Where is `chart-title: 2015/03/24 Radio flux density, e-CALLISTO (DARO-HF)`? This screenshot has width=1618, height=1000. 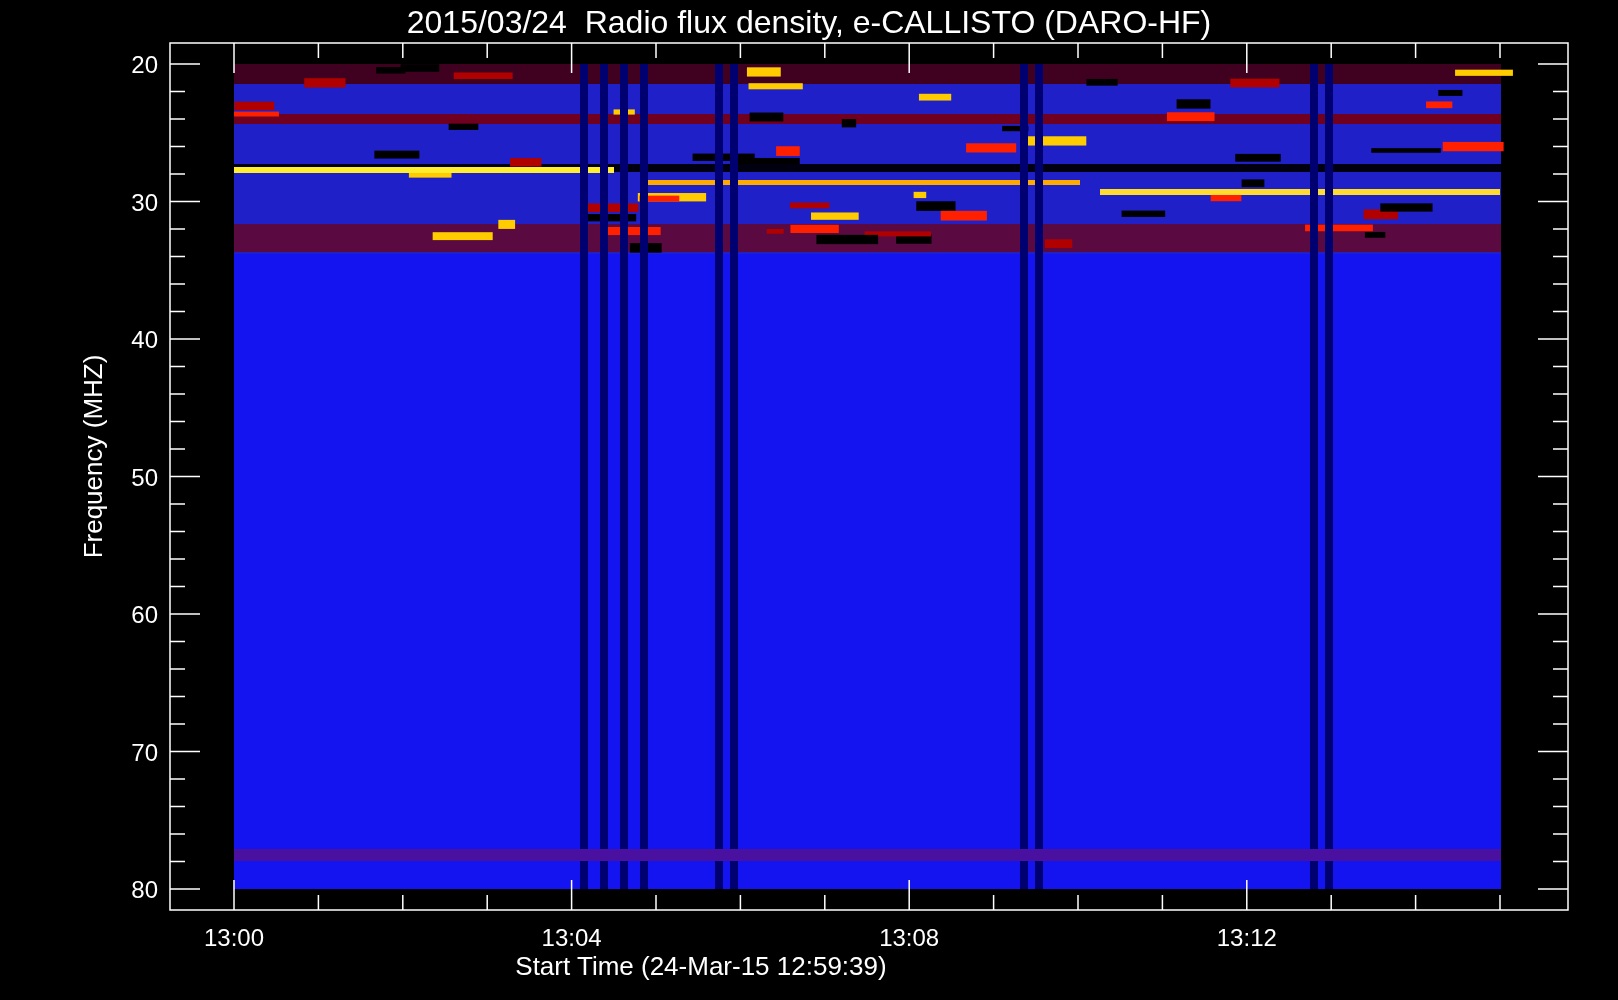 chart-title: 2015/03/24 Radio flux density, e-CALLISTO (DARO-HF) is located at coordinates (809, 22).